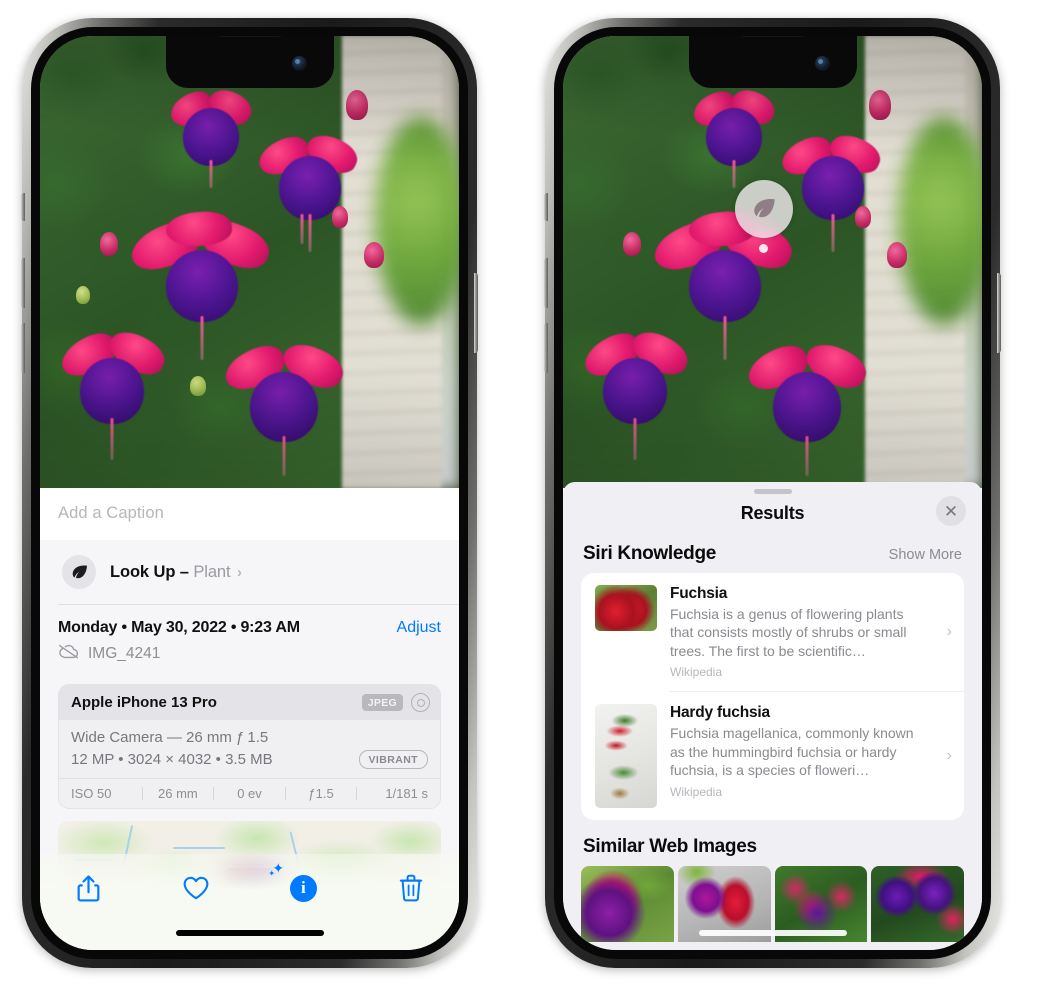  I want to click on volume-up-button-left, so click(23, 283).